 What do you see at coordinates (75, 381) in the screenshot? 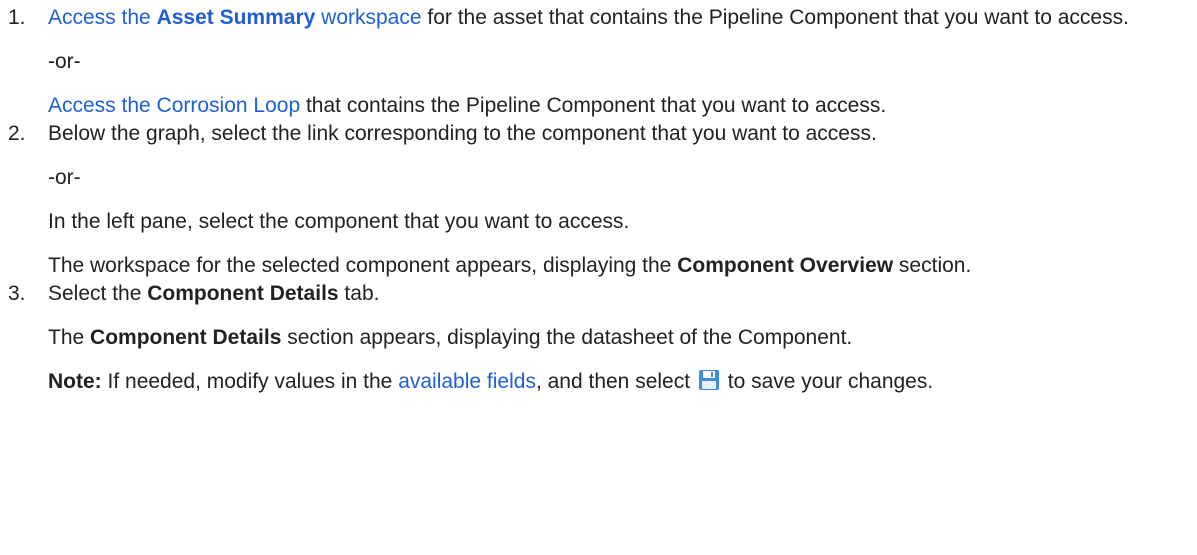
I see `note-label: Note:` at bounding box center [75, 381].